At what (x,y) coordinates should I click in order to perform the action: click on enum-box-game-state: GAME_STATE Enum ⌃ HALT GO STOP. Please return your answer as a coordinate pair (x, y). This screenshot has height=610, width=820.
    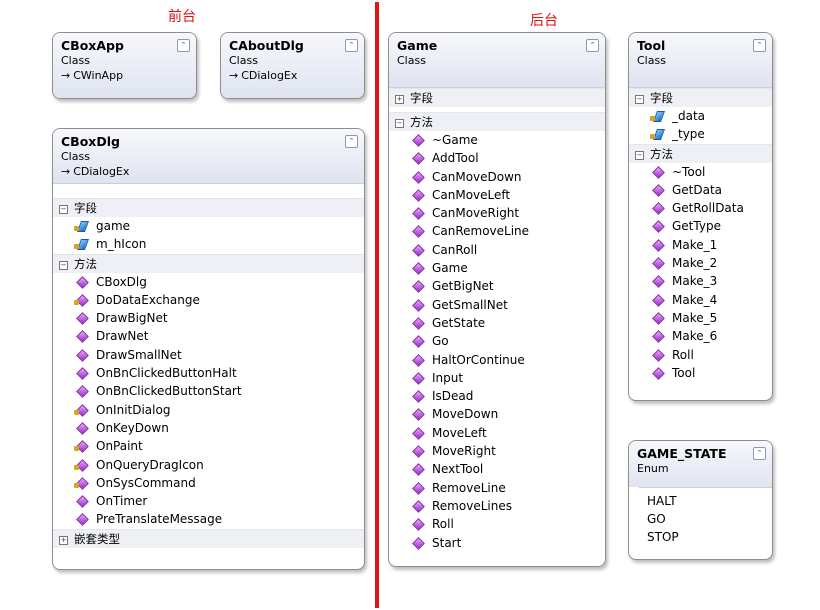
    Looking at the image, I should click on (700, 500).